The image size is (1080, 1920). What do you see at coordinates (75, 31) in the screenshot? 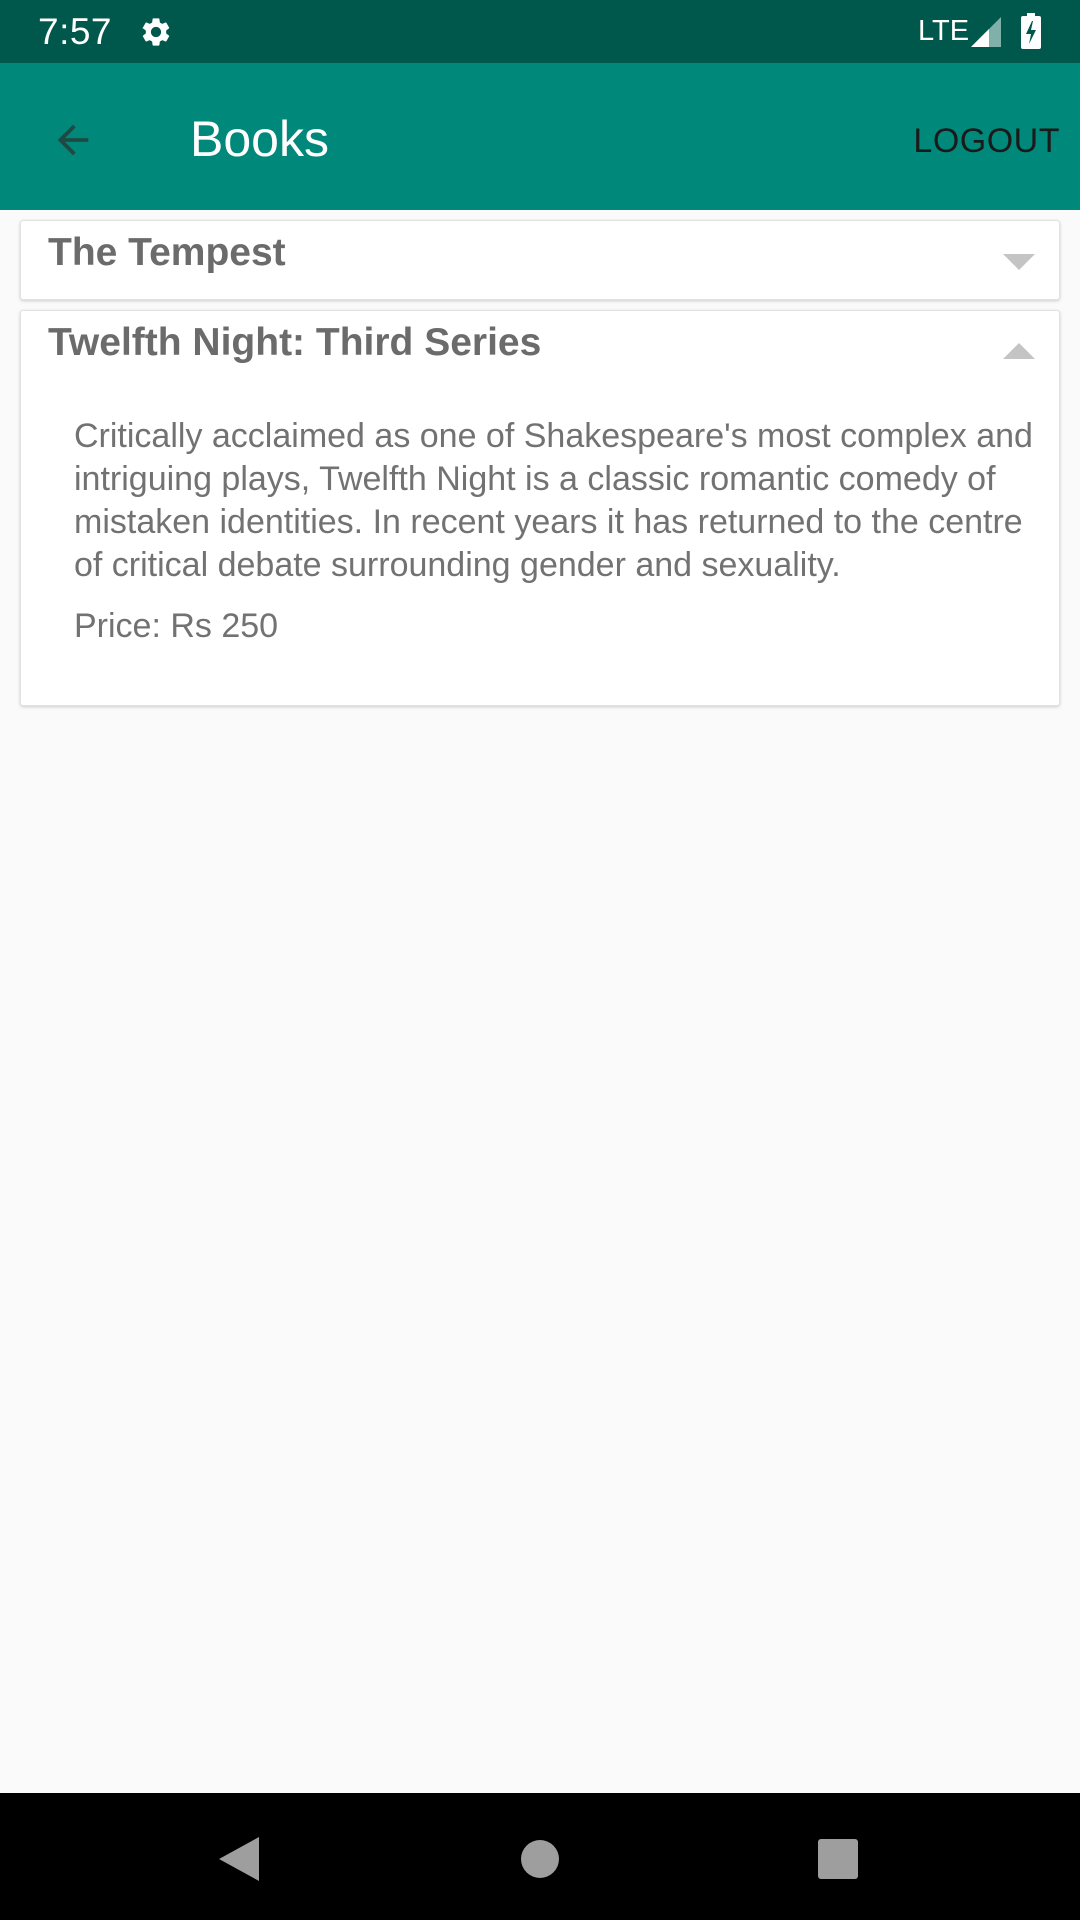
I see `status-time: 7:57` at bounding box center [75, 31].